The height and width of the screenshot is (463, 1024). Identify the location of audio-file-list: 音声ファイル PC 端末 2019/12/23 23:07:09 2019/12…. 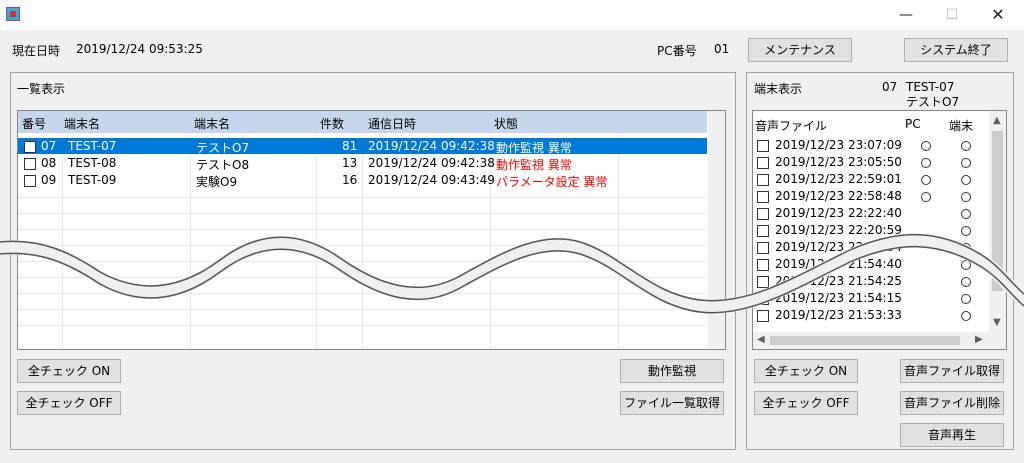
(879, 230).